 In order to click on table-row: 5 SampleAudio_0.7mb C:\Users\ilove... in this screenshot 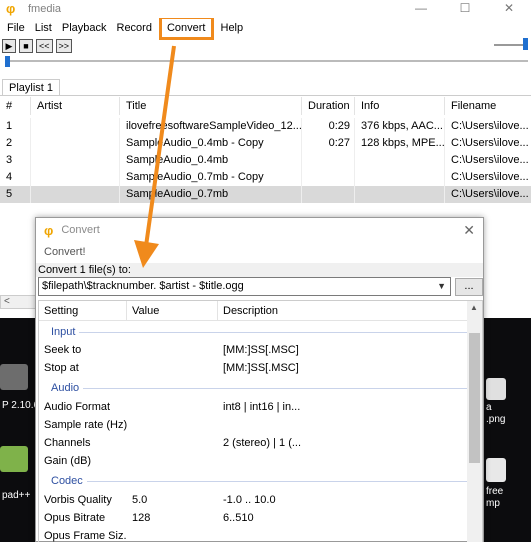, I will do `click(265, 194)`.